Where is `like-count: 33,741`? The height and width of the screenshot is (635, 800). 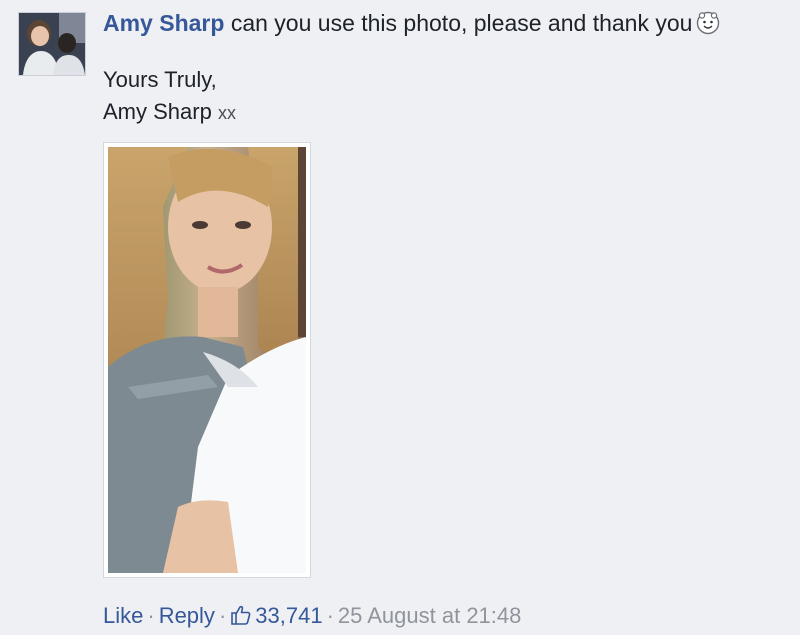
like-count: 33,741 is located at coordinates (276, 615).